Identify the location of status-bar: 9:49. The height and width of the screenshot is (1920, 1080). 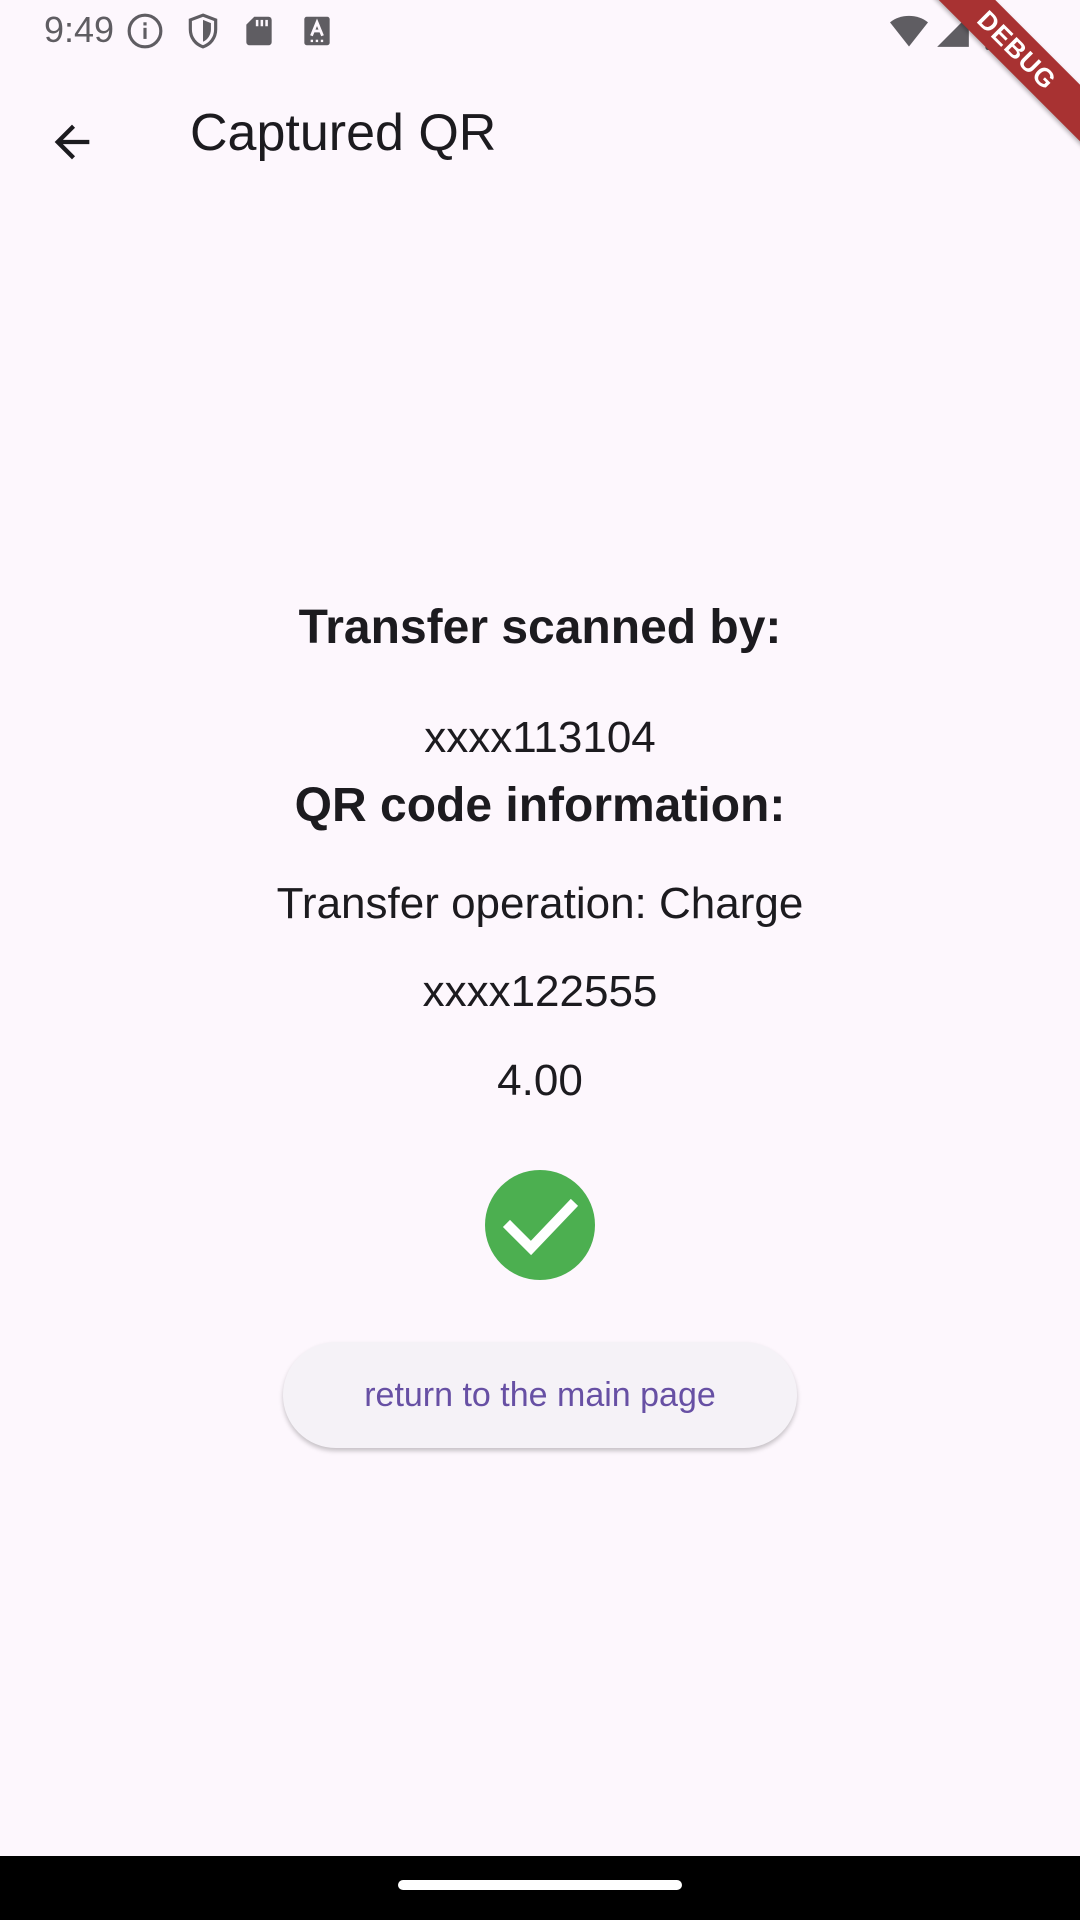
(540, 31).